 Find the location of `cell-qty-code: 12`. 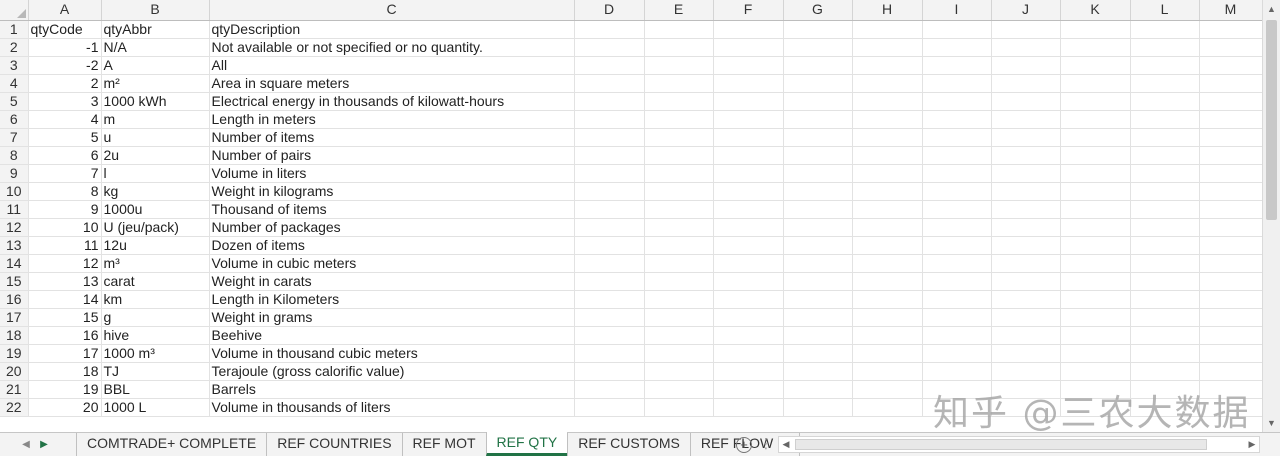

cell-qty-code: 12 is located at coordinates (65, 263).